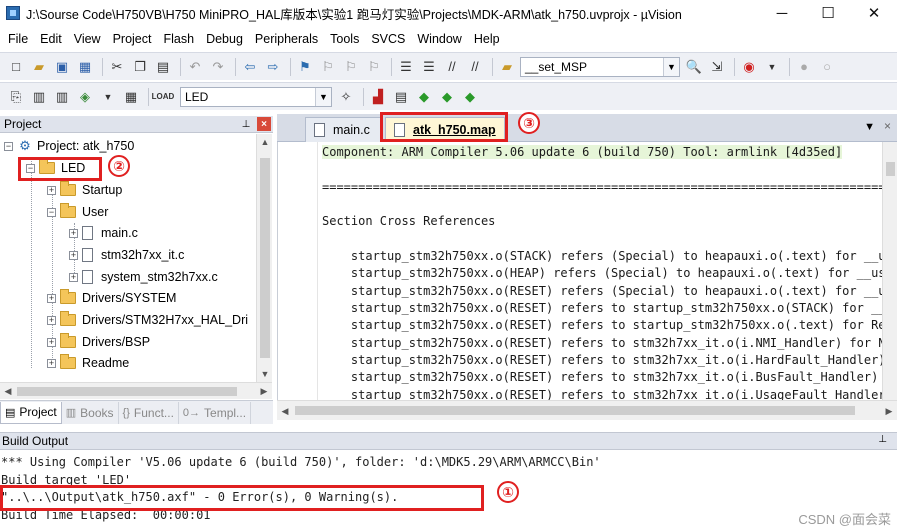 This screenshot has width=897, height=532. What do you see at coordinates (447, 97) in the screenshot?
I see `pack-installer-icon: ◆` at bounding box center [447, 97].